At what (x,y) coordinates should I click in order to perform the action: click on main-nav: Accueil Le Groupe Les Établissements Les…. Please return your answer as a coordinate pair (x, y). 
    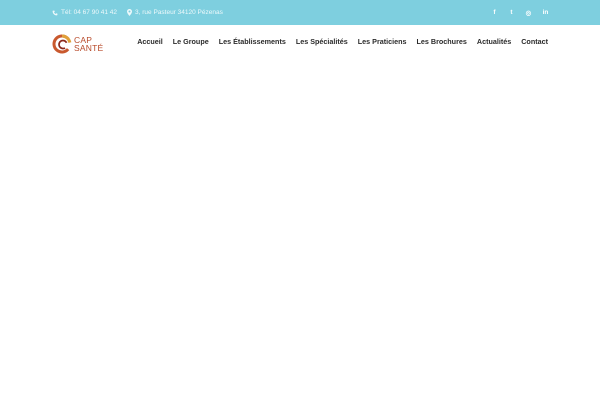
    Looking at the image, I should click on (342, 41).